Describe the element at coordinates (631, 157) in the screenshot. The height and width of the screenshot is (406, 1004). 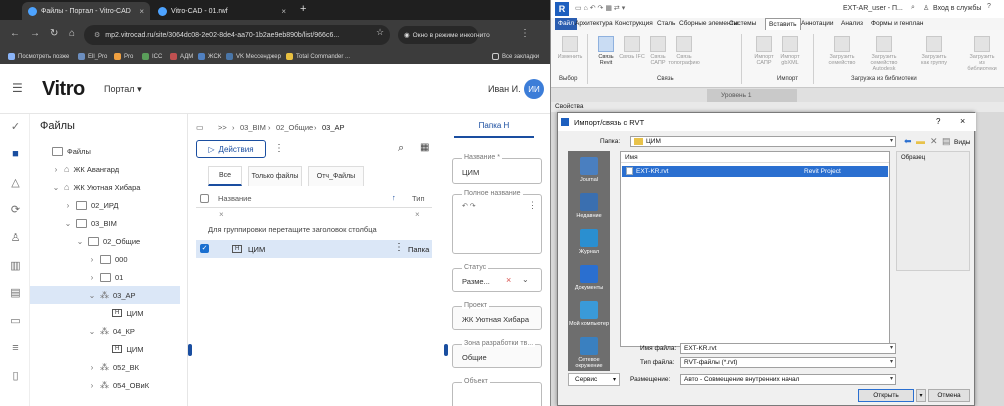
I see `column-name-header: Имя` at that location.